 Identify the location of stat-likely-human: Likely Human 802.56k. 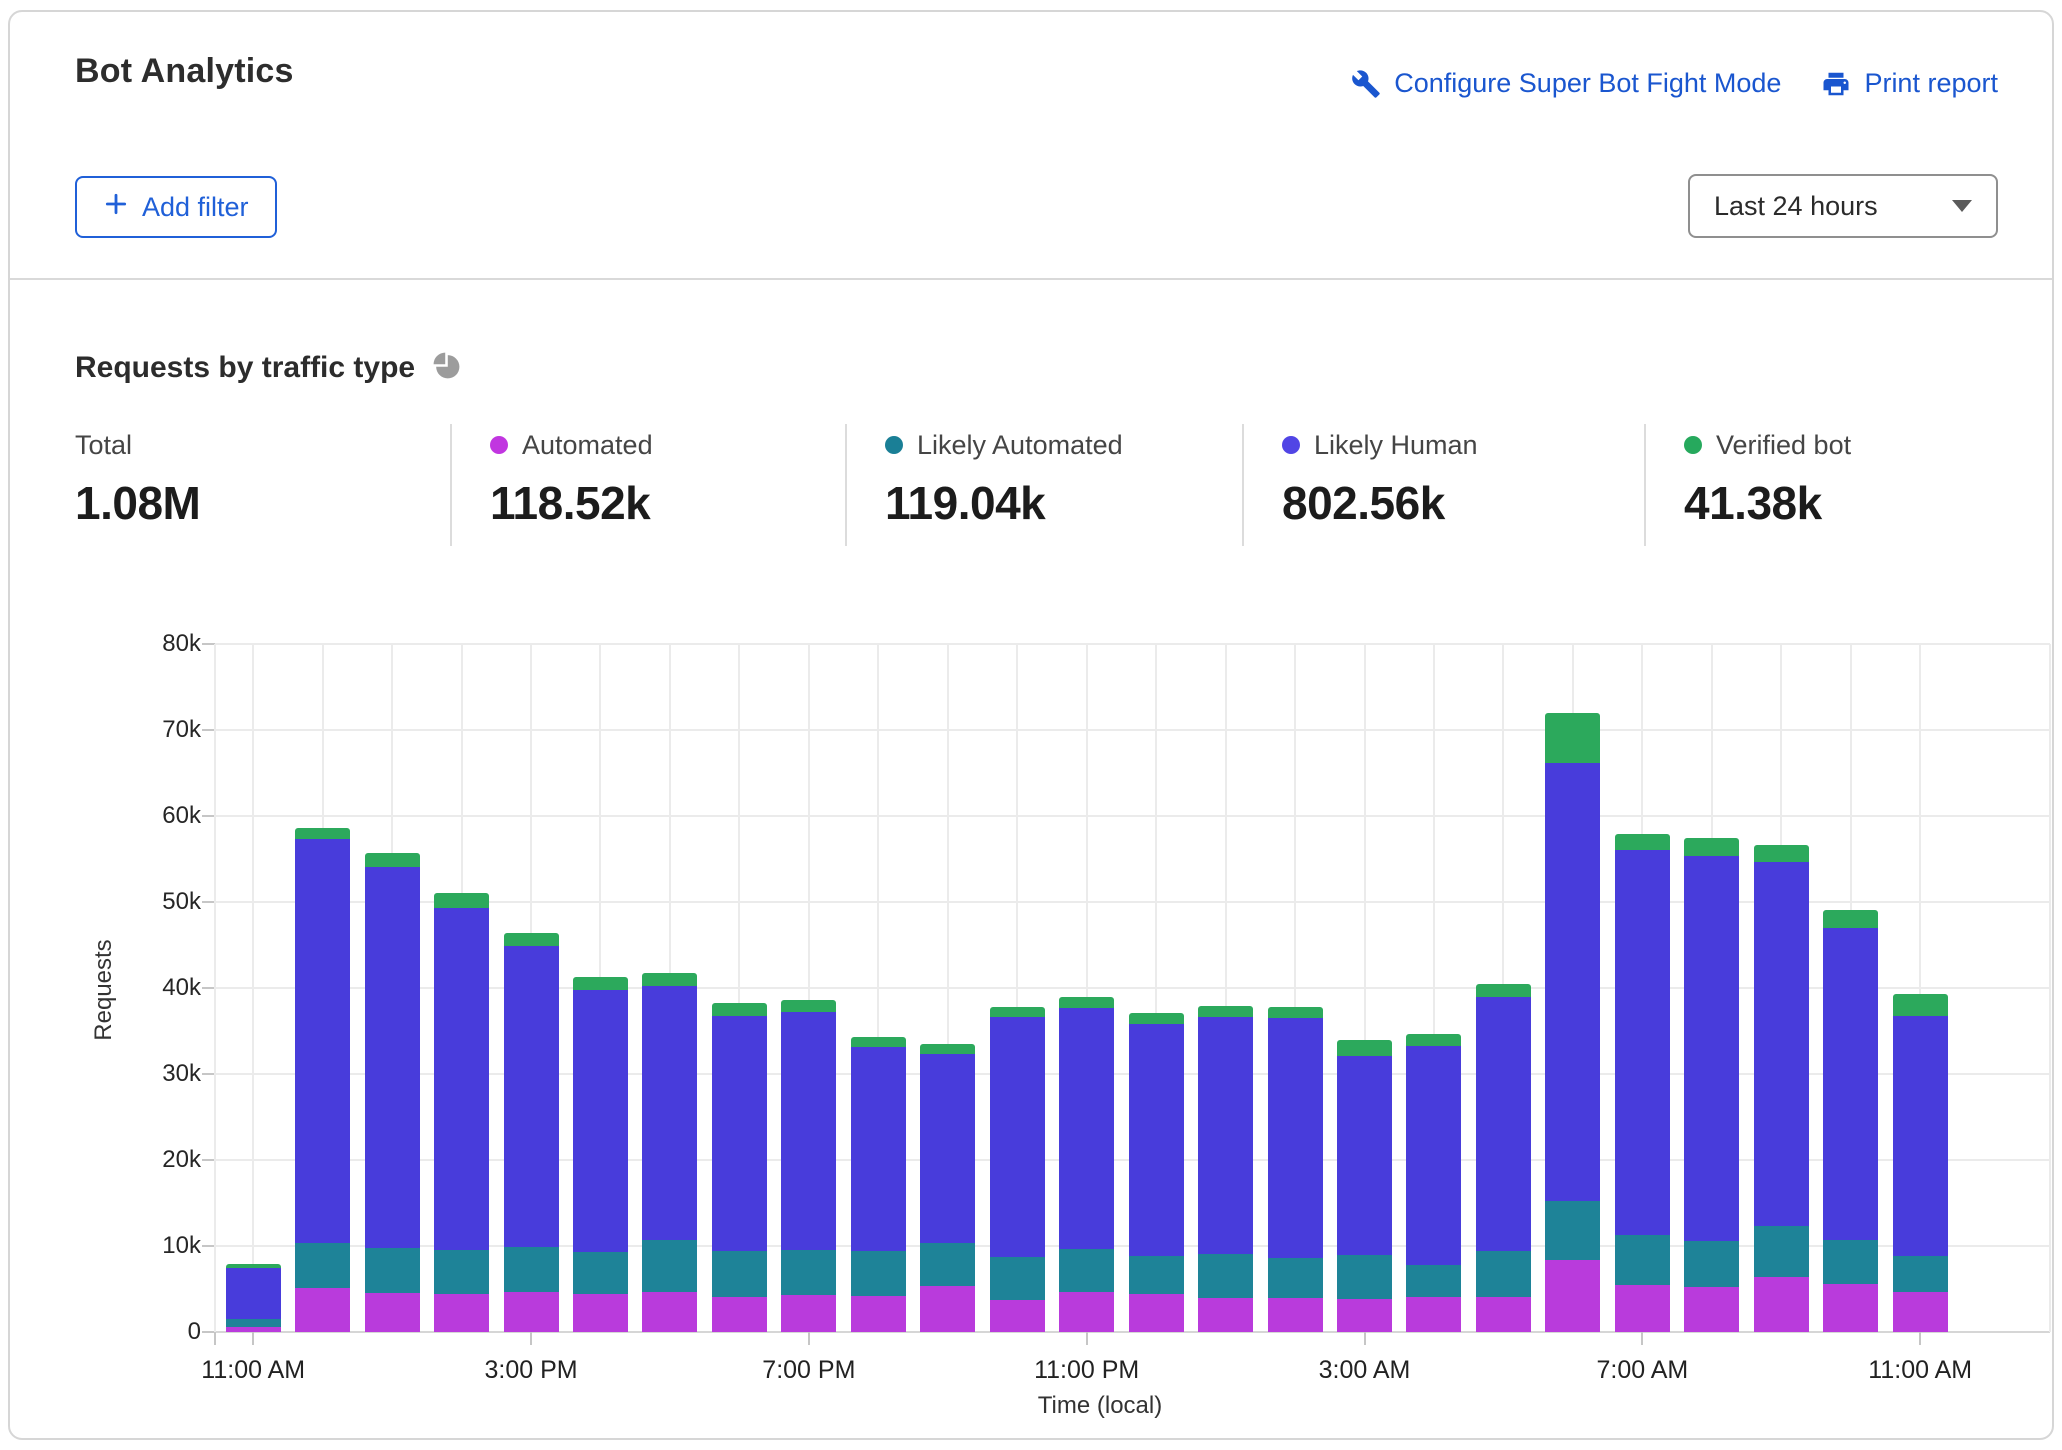
(1443, 485).